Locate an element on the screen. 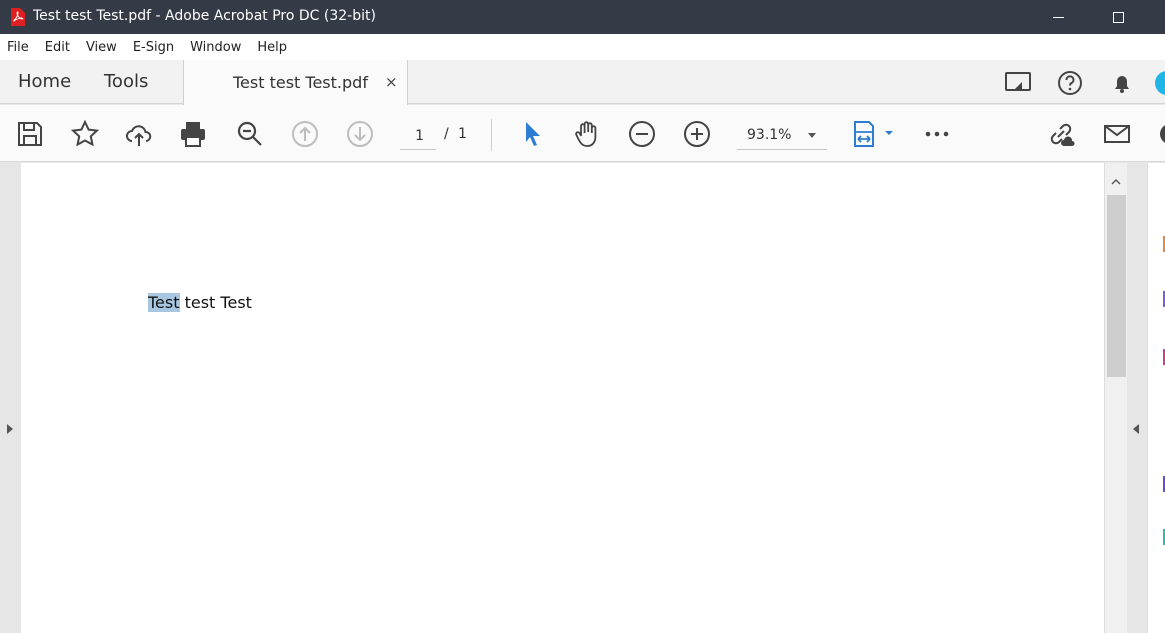  tab-document-label: Test test Test.pdf is located at coordinates (300, 82).